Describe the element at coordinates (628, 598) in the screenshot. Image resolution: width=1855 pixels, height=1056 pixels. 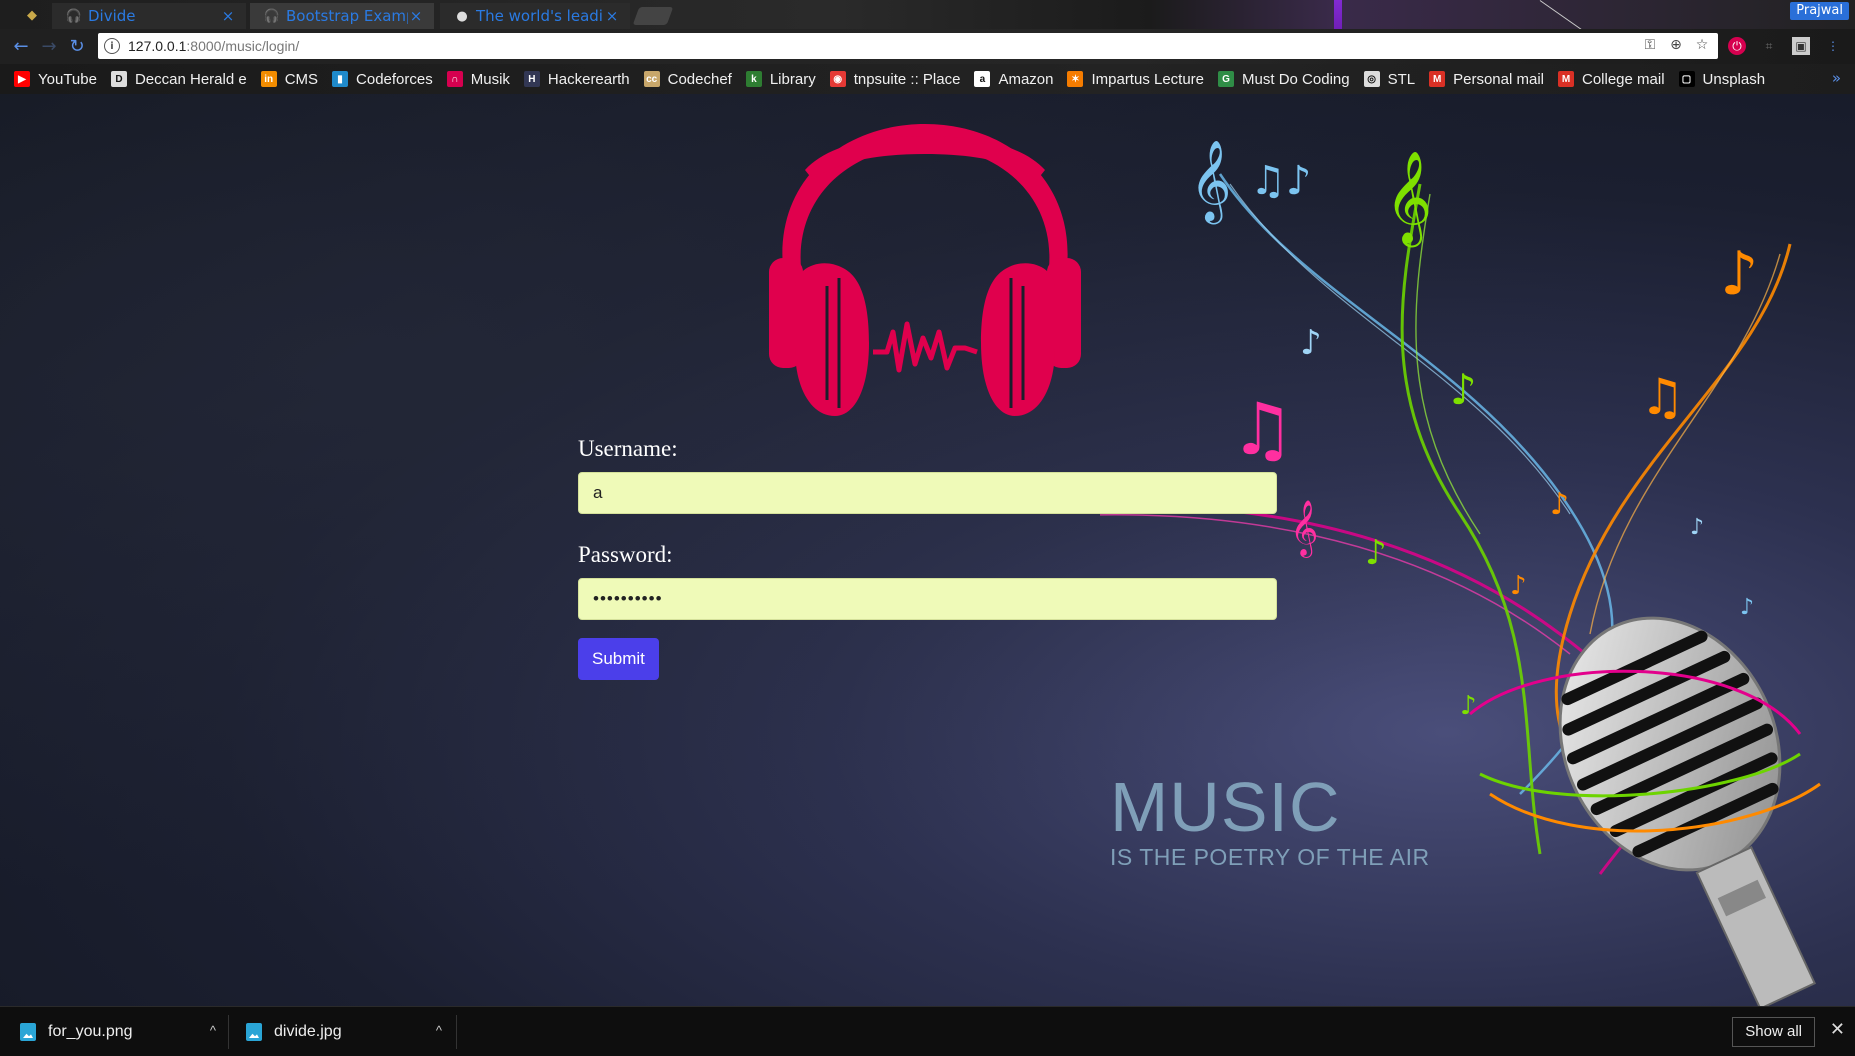
I see `password-value: ••••••••••` at that location.